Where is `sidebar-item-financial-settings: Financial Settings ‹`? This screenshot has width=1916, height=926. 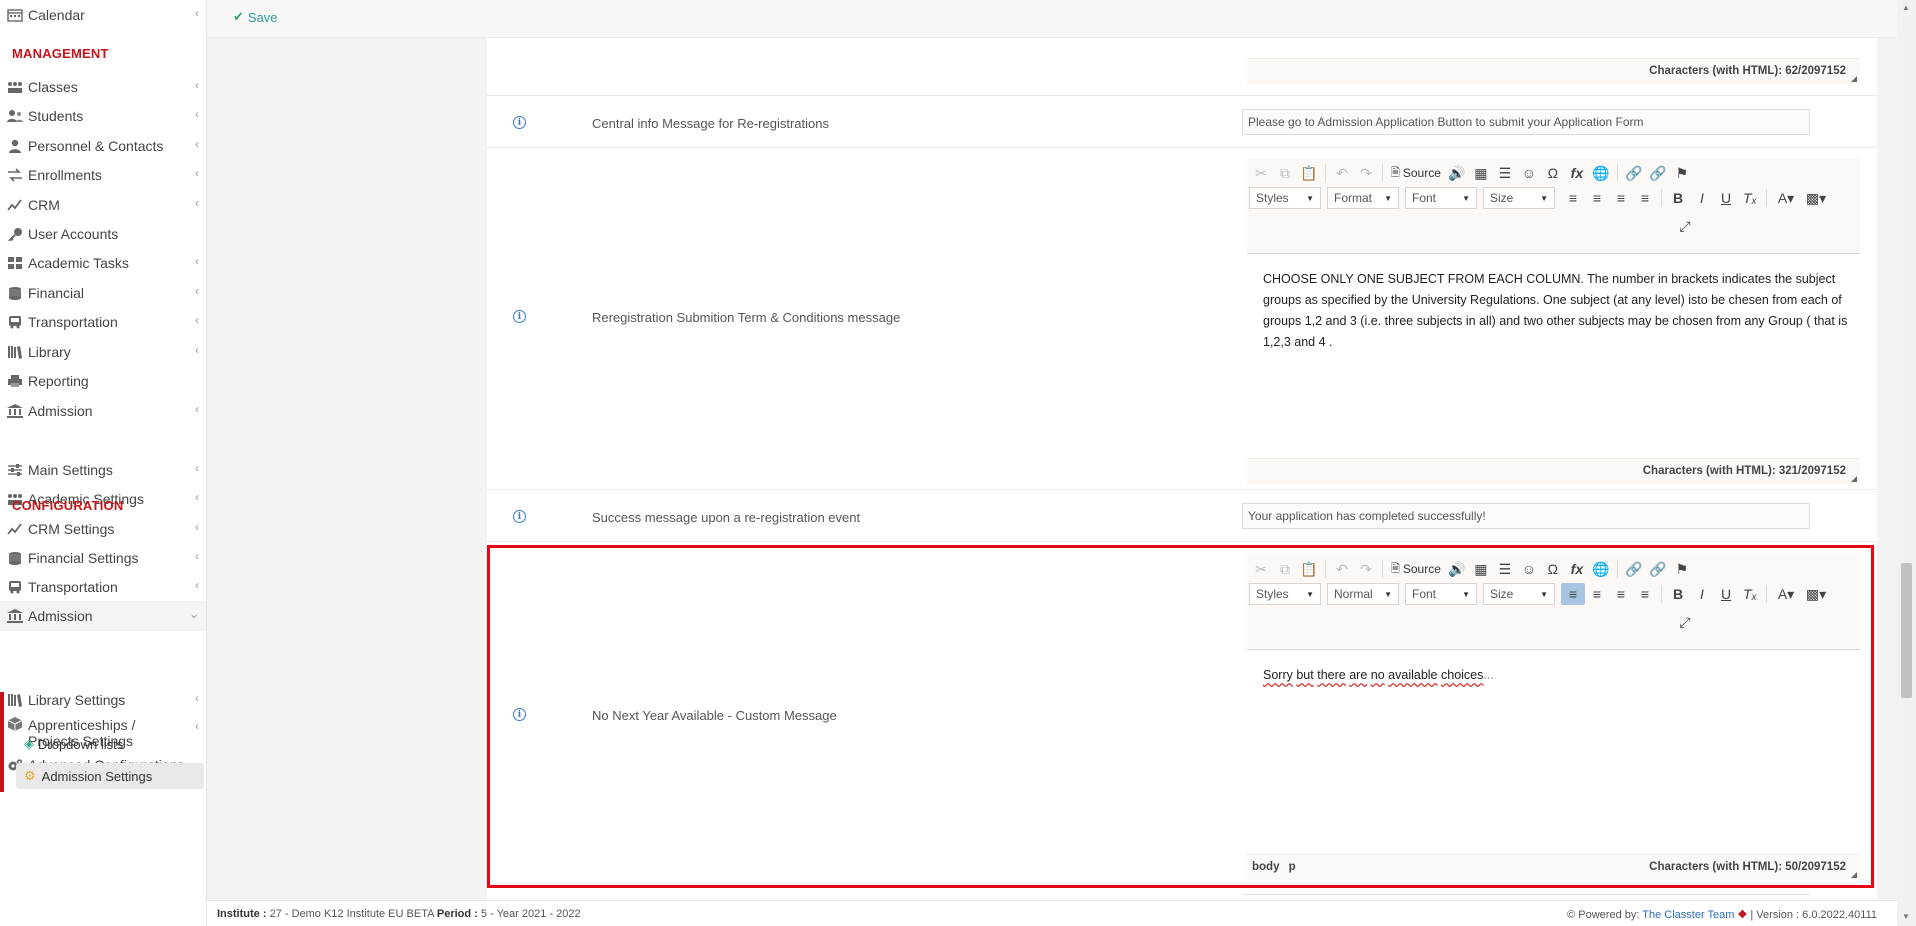
sidebar-item-financial-settings: Financial Settings ‹ is located at coordinates (103, 558).